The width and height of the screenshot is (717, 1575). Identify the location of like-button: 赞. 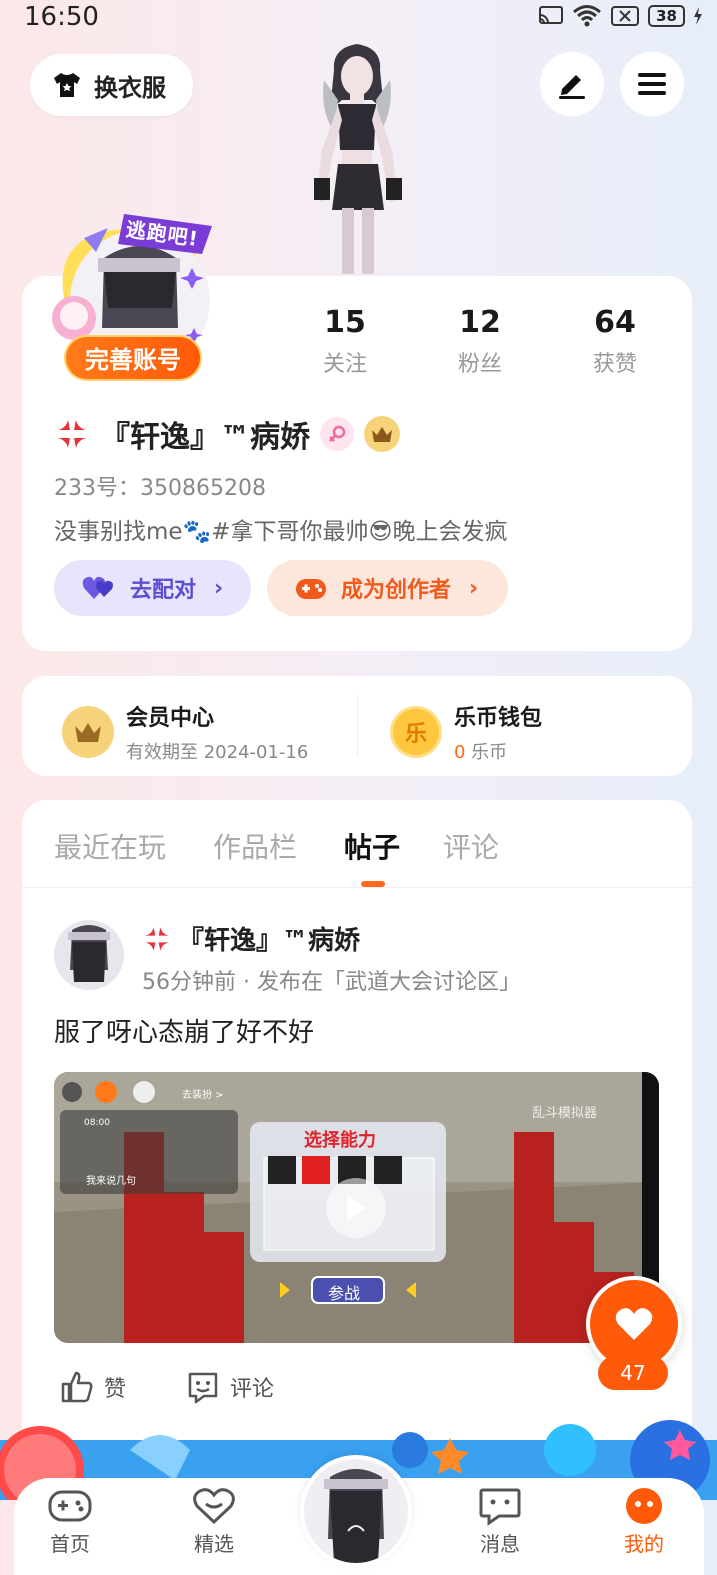
(93, 1387).